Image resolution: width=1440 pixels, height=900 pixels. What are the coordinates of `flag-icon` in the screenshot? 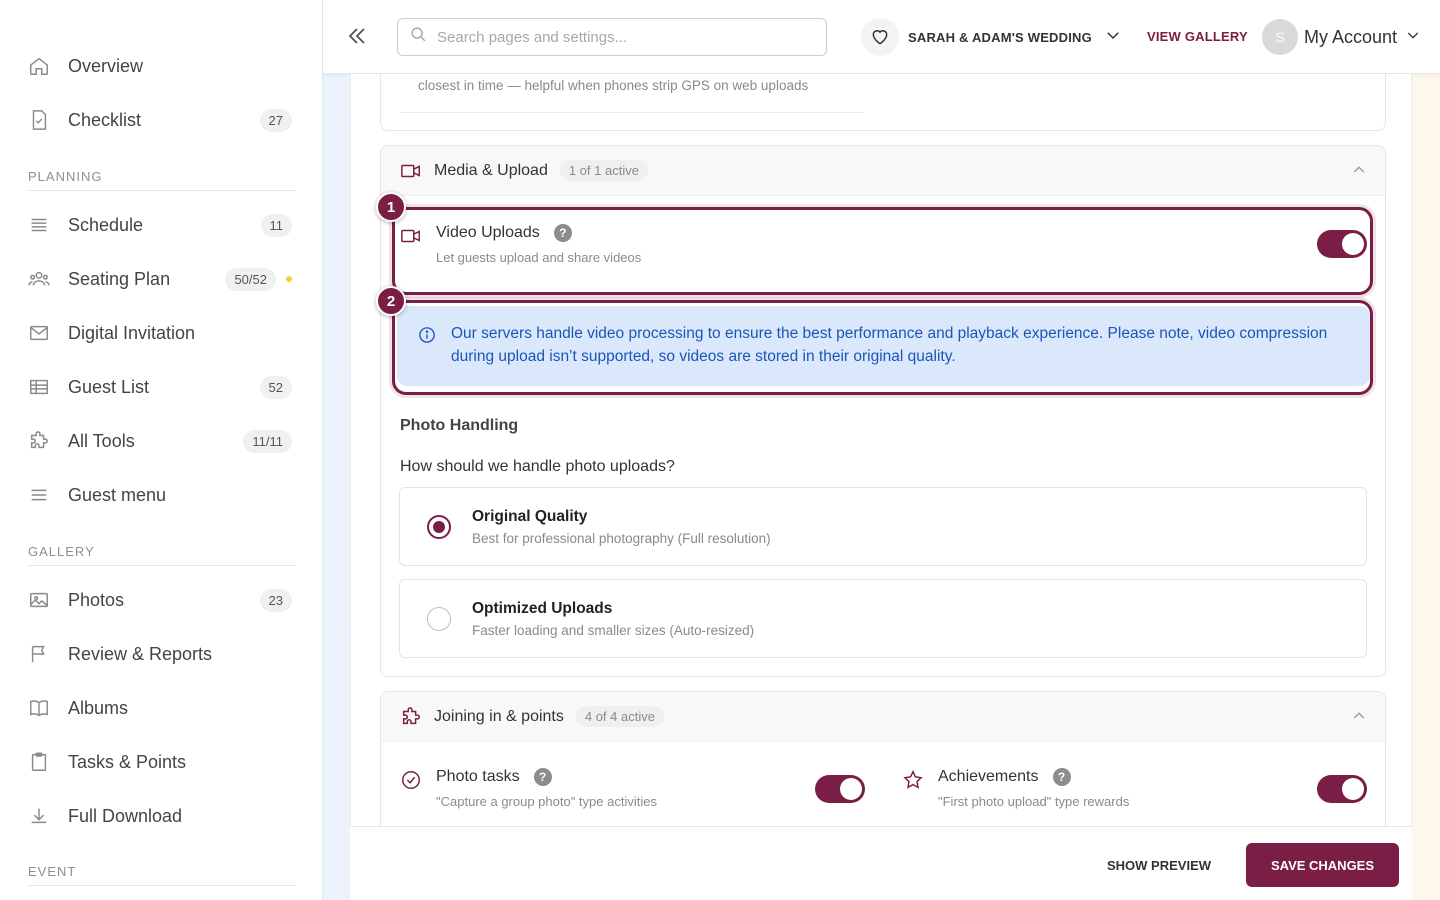 It's located at (39, 654).